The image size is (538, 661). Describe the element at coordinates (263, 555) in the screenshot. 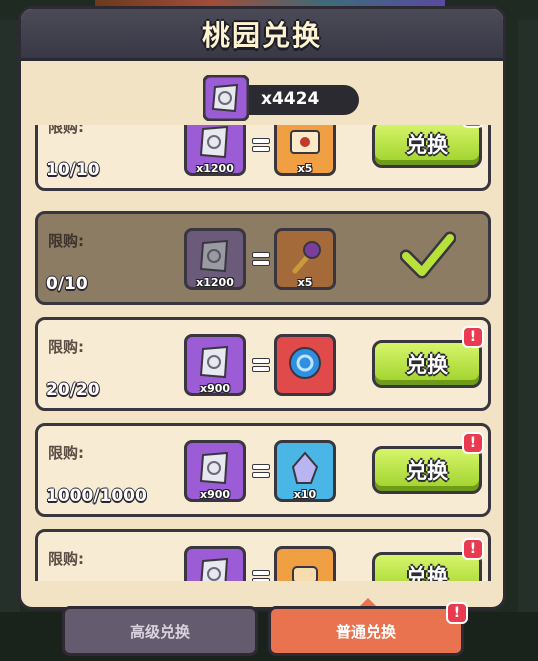

I see `exchange-row: 限购: 兑换 !` at that location.